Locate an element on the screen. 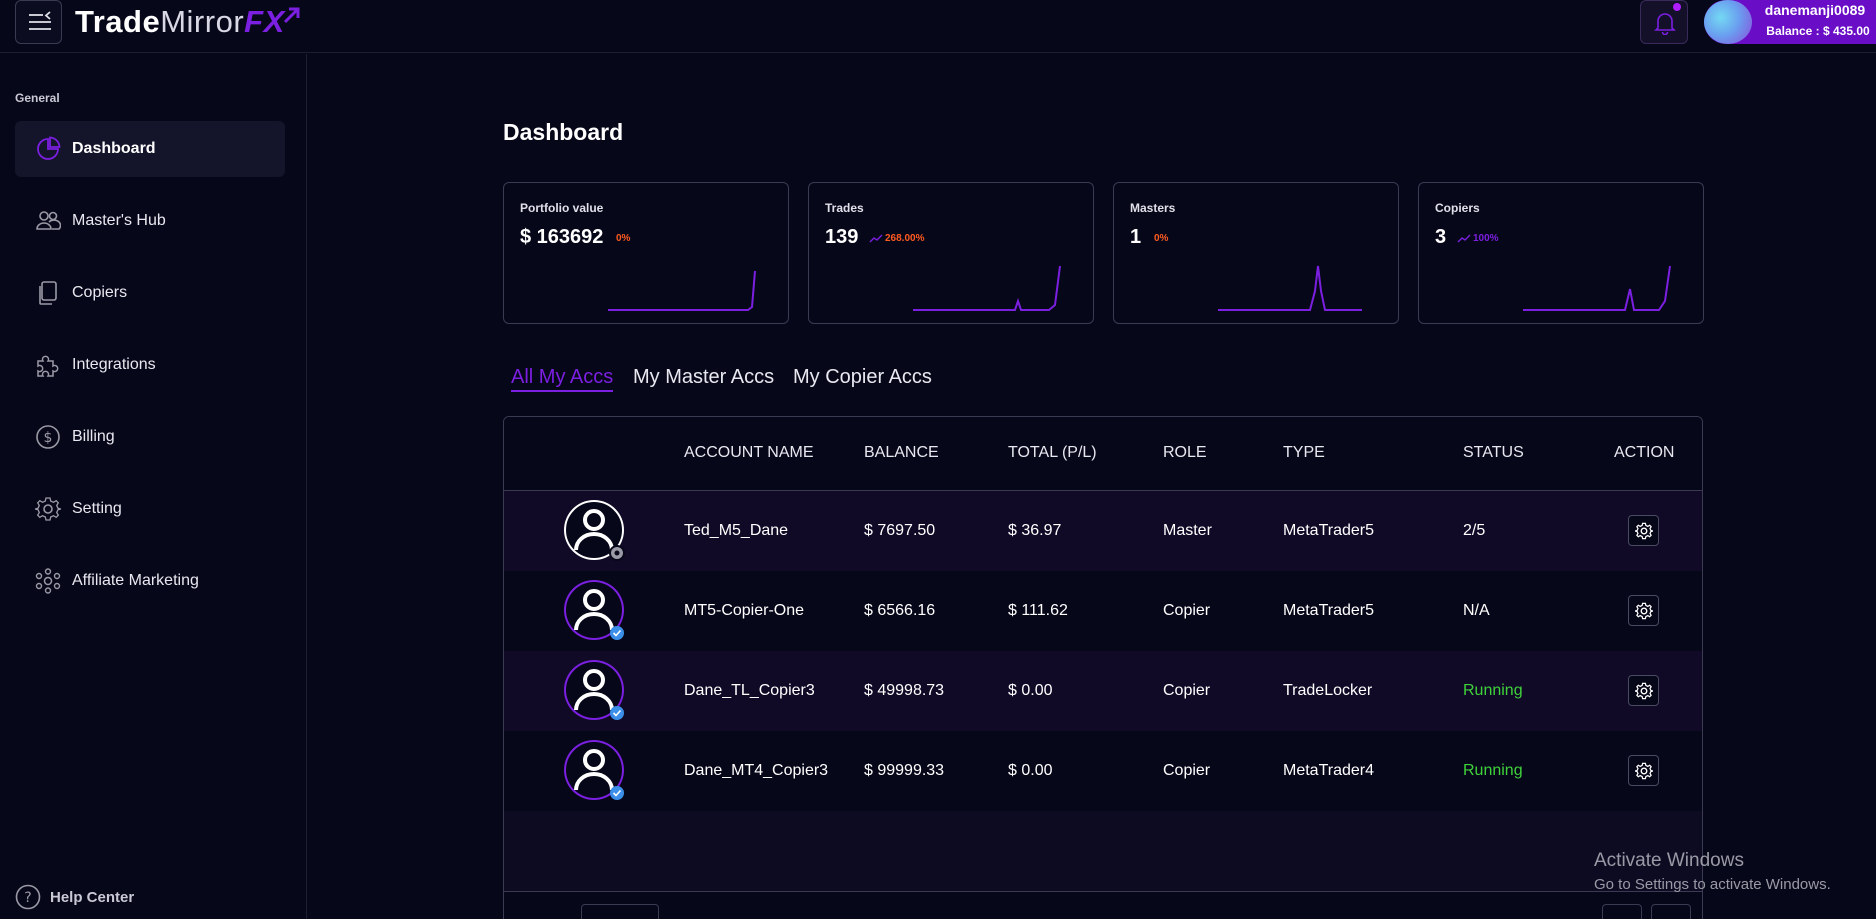 This screenshot has width=1876, height=919. sidebar-item-label: Billing is located at coordinates (93, 436).